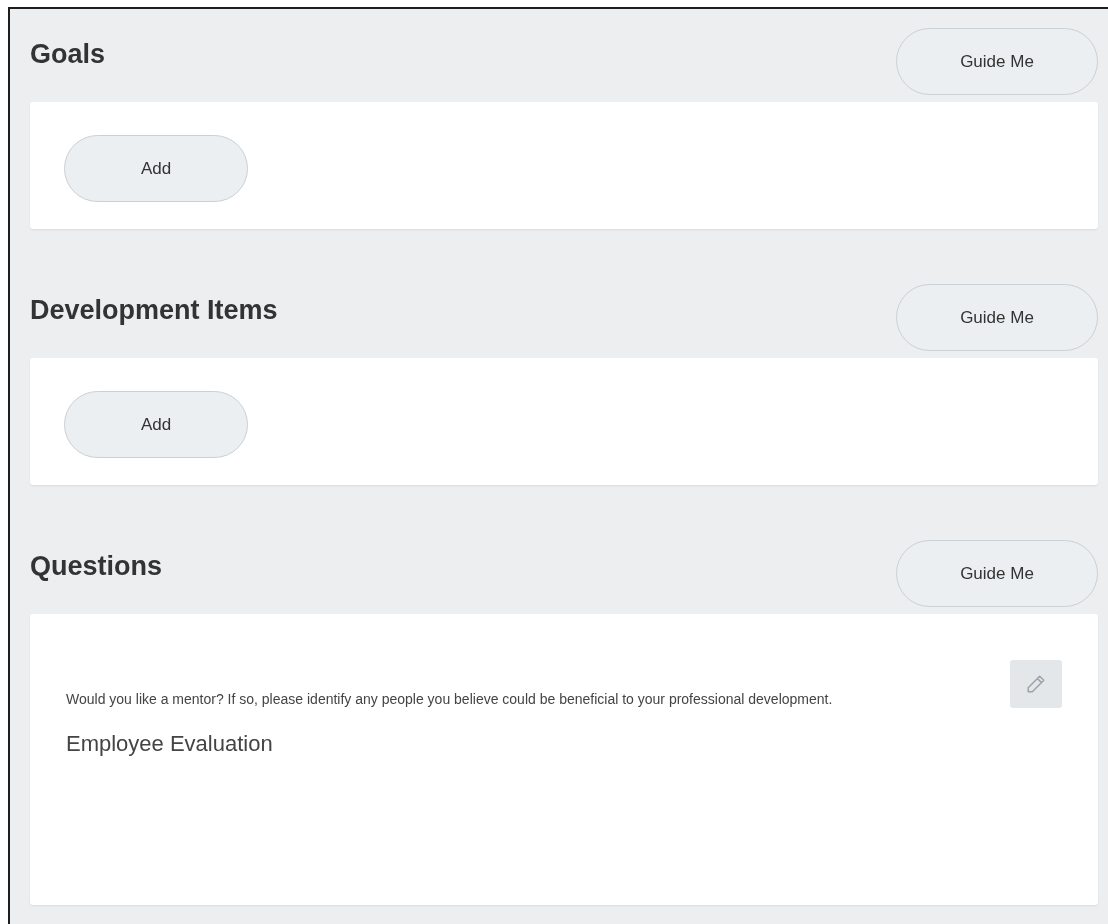 Image resolution: width=1108 pixels, height=924 pixels. I want to click on section-heading: Development Items, so click(154, 310).